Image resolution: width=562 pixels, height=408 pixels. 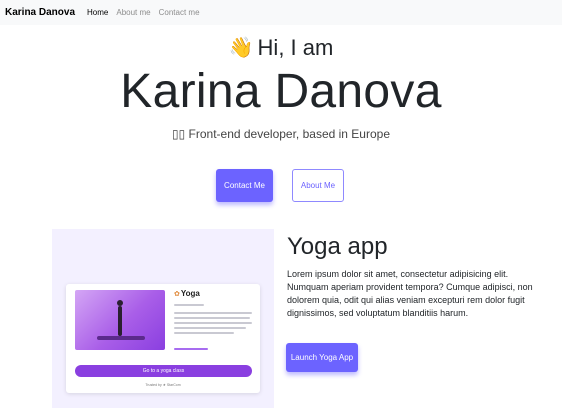 I want to click on greeting-text: Hi, I am, so click(x=295, y=47).